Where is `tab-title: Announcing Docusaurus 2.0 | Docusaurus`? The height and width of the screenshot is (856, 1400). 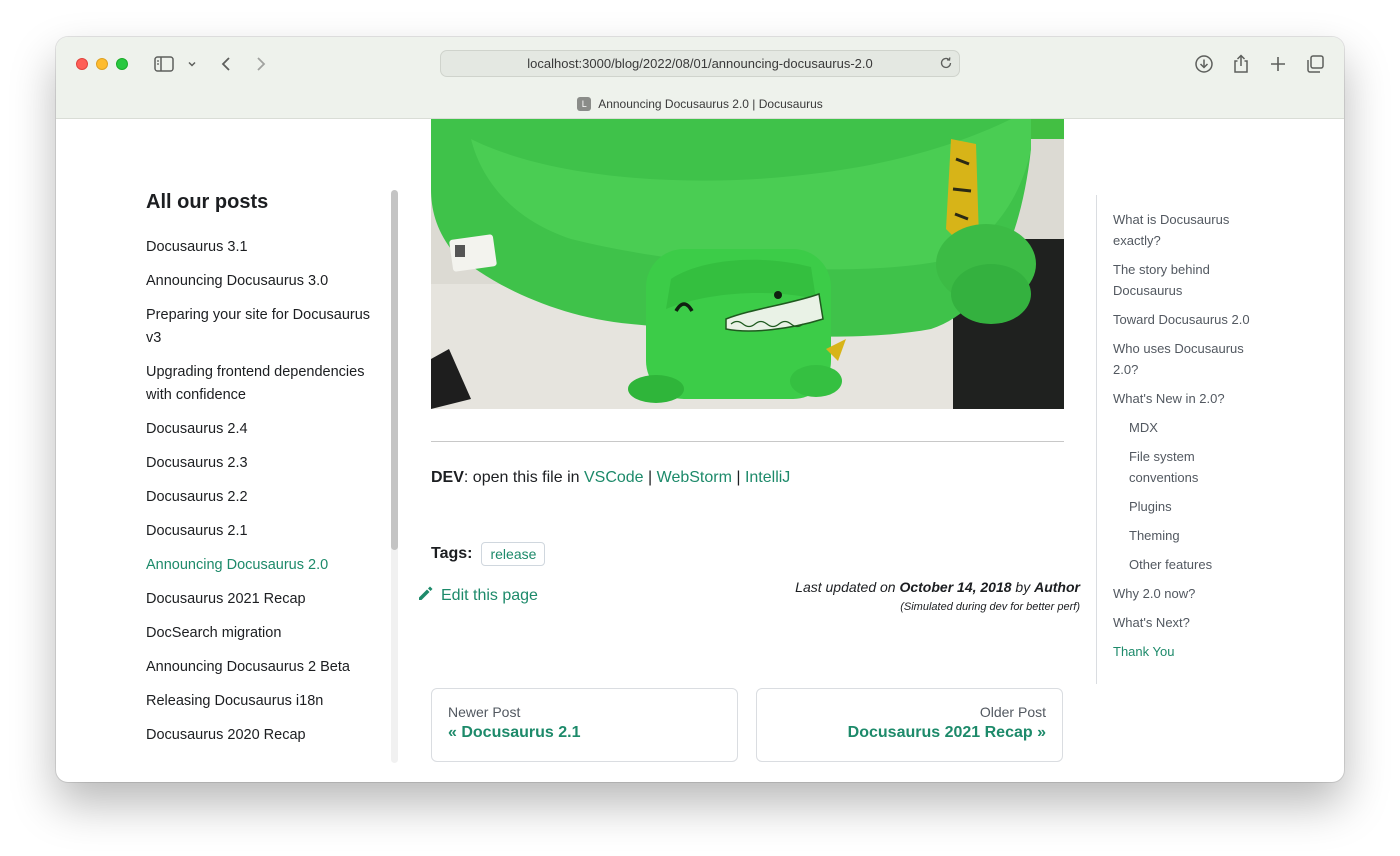
tab-title: Announcing Docusaurus 2.0 | Docusaurus is located at coordinates (710, 104).